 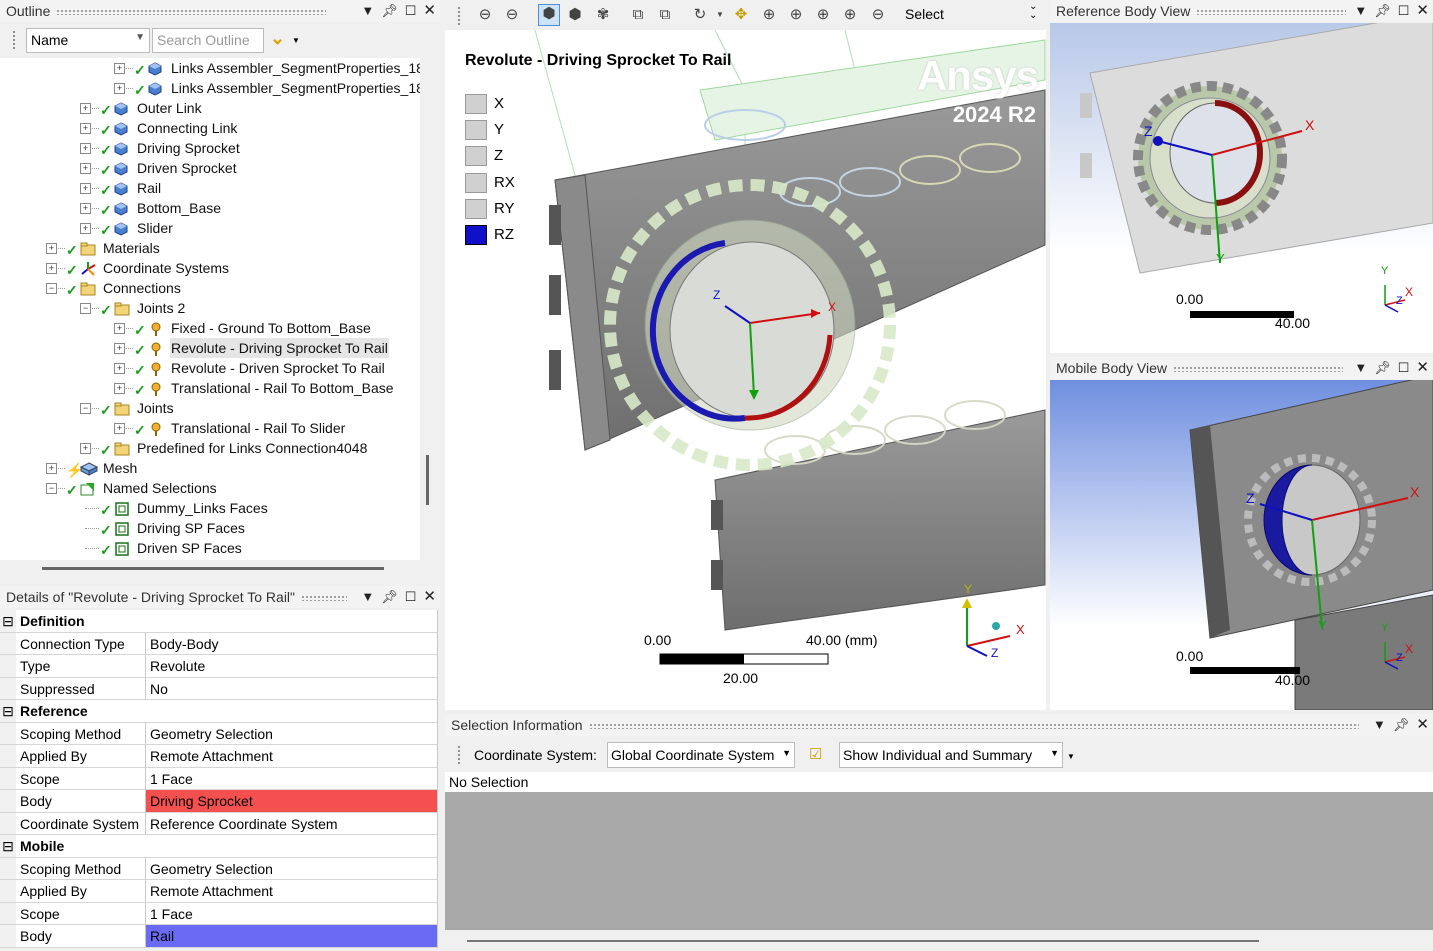 I want to click on tree-item: + ✓ Translational - Rail To Bottom_Base, so click(x=210, y=388).